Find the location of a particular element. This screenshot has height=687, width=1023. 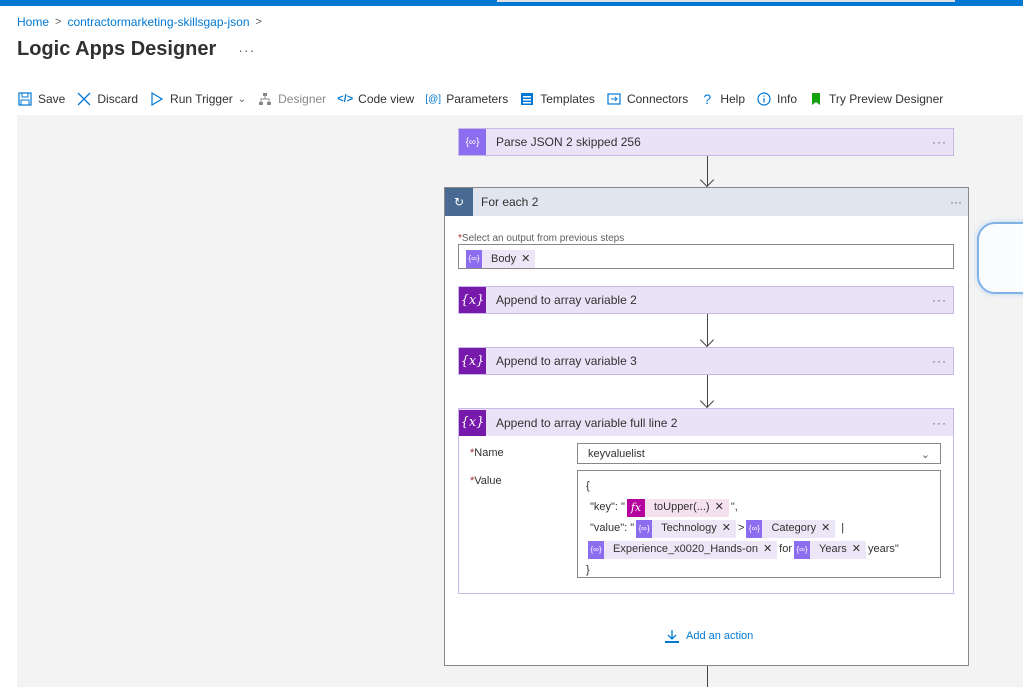

experience-token: {∞} Experience_x0020_Hands-on ✕ is located at coordinates (683, 549).